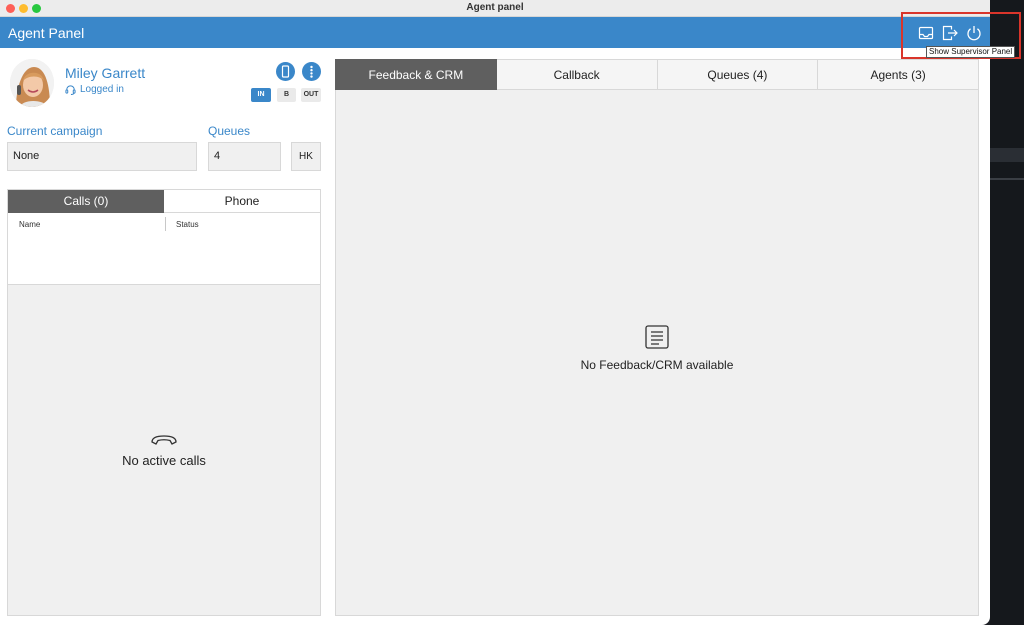  I want to click on mobile-phone-icon, so click(285, 71).